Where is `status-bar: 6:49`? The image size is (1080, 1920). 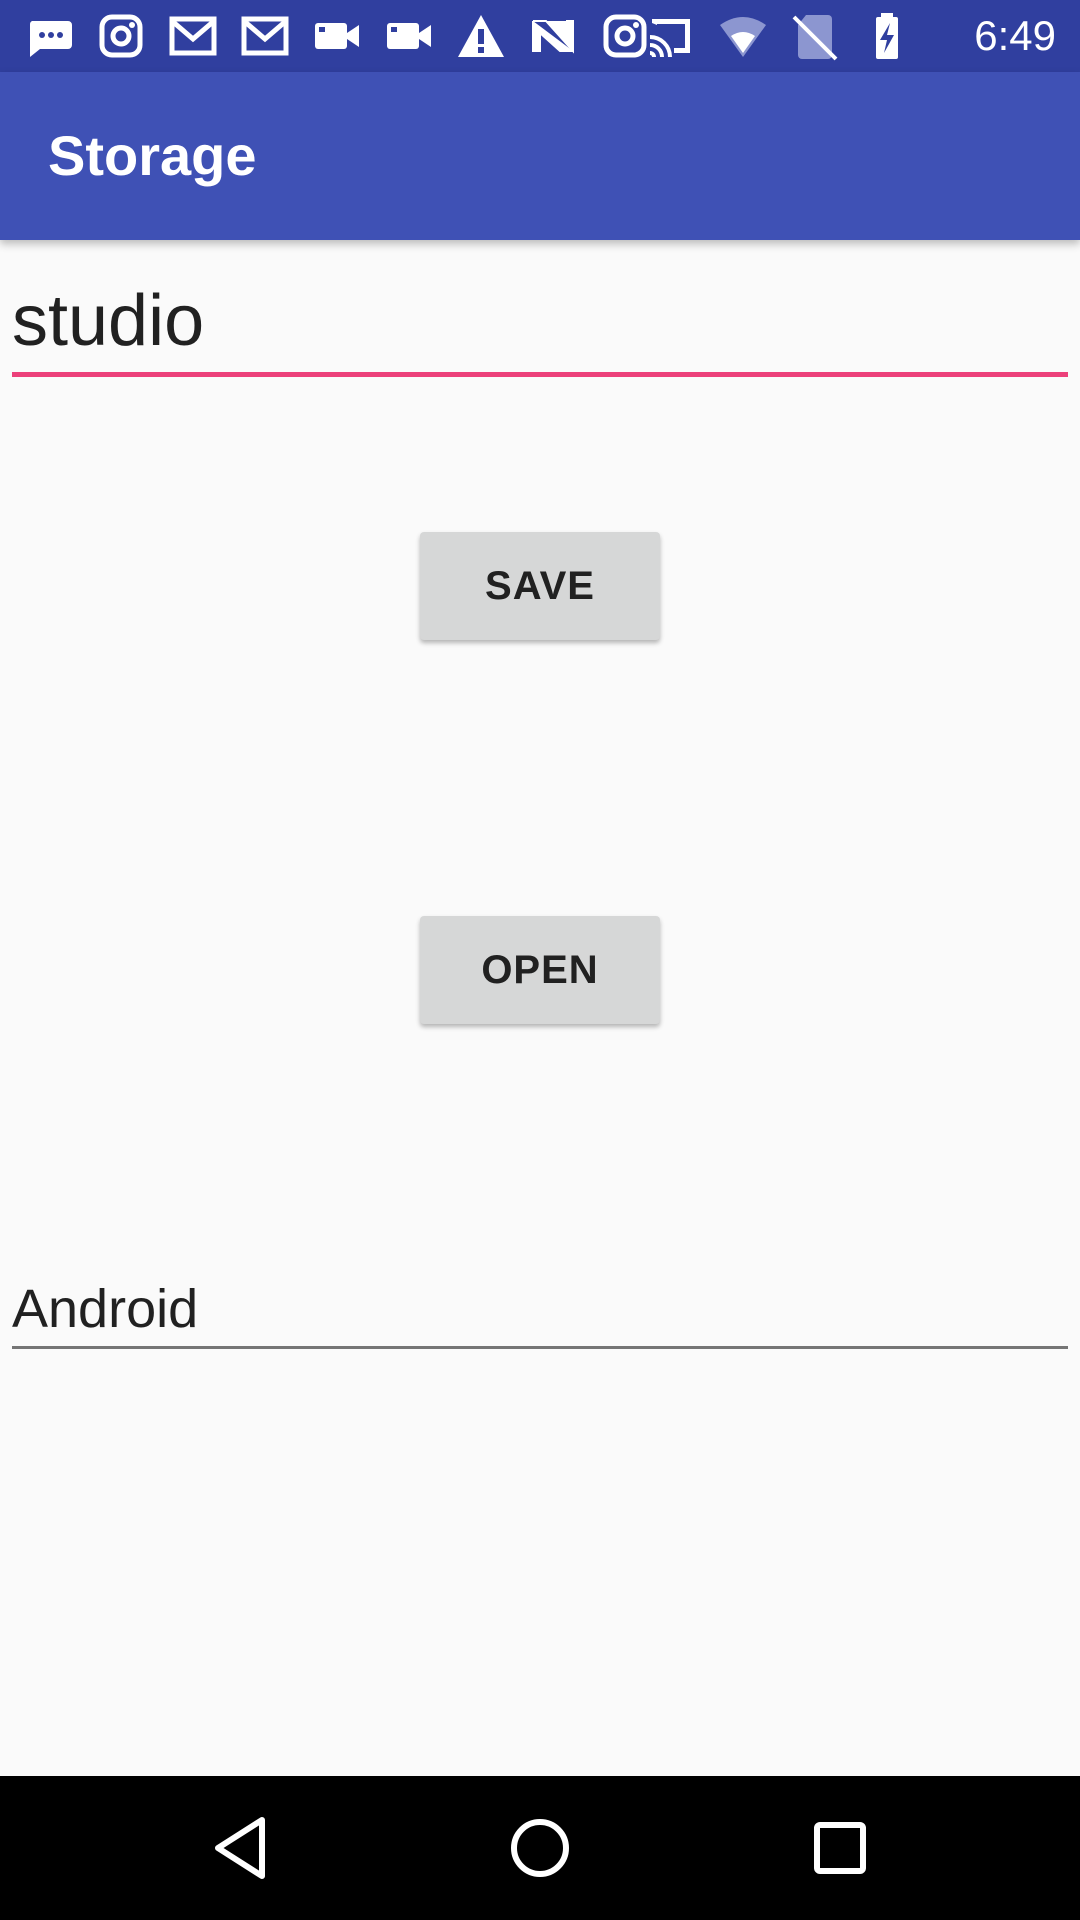 status-bar: 6:49 is located at coordinates (540, 36).